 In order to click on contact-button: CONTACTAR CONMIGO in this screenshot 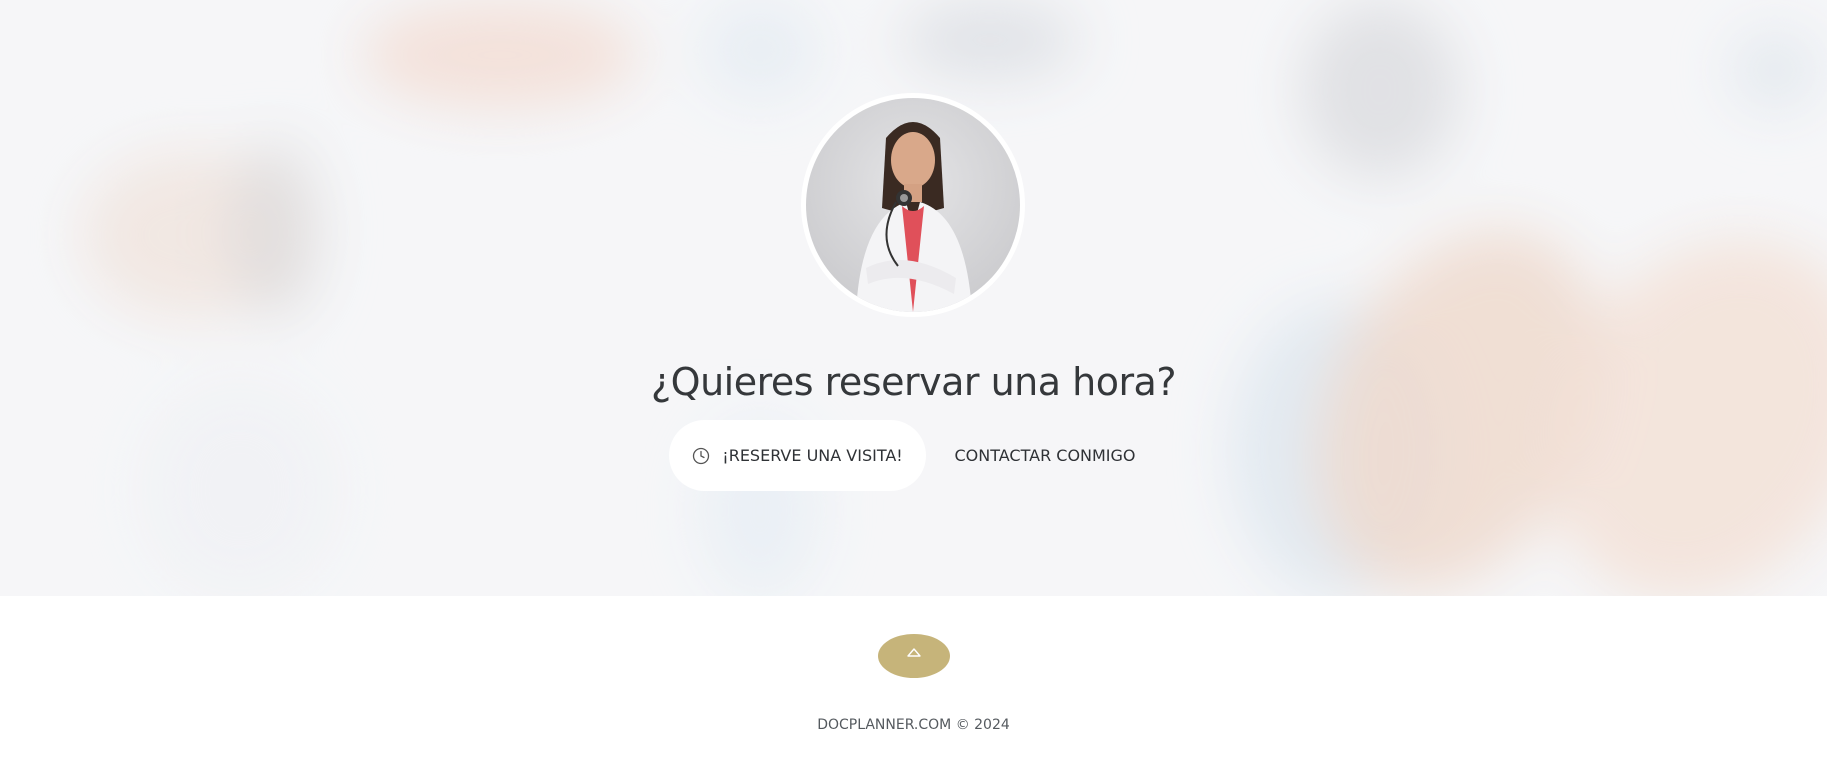, I will do `click(1045, 455)`.